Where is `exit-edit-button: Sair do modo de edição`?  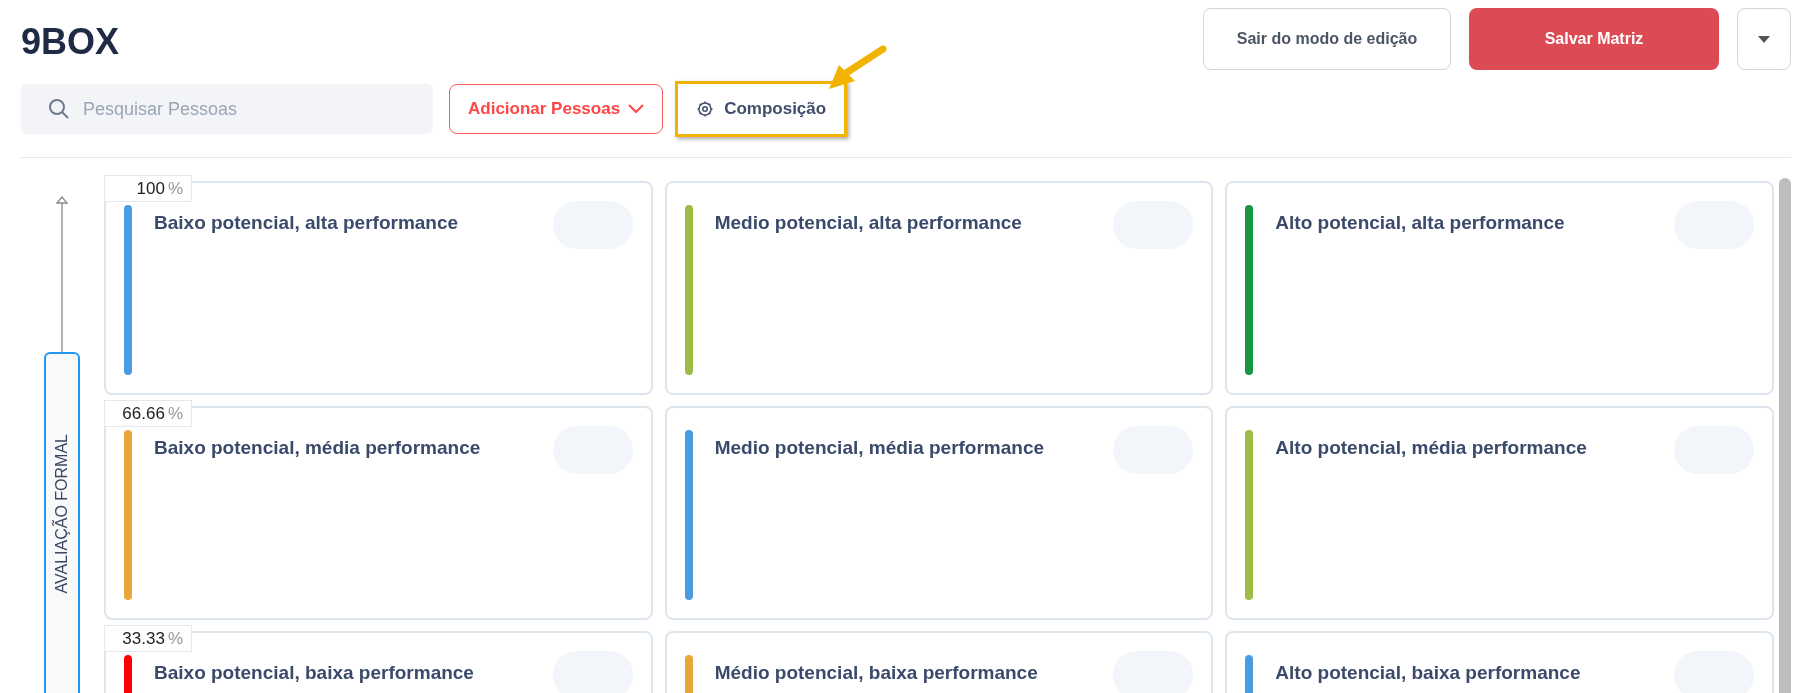
exit-edit-button: Sair do modo de edição is located at coordinates (1327, 39).